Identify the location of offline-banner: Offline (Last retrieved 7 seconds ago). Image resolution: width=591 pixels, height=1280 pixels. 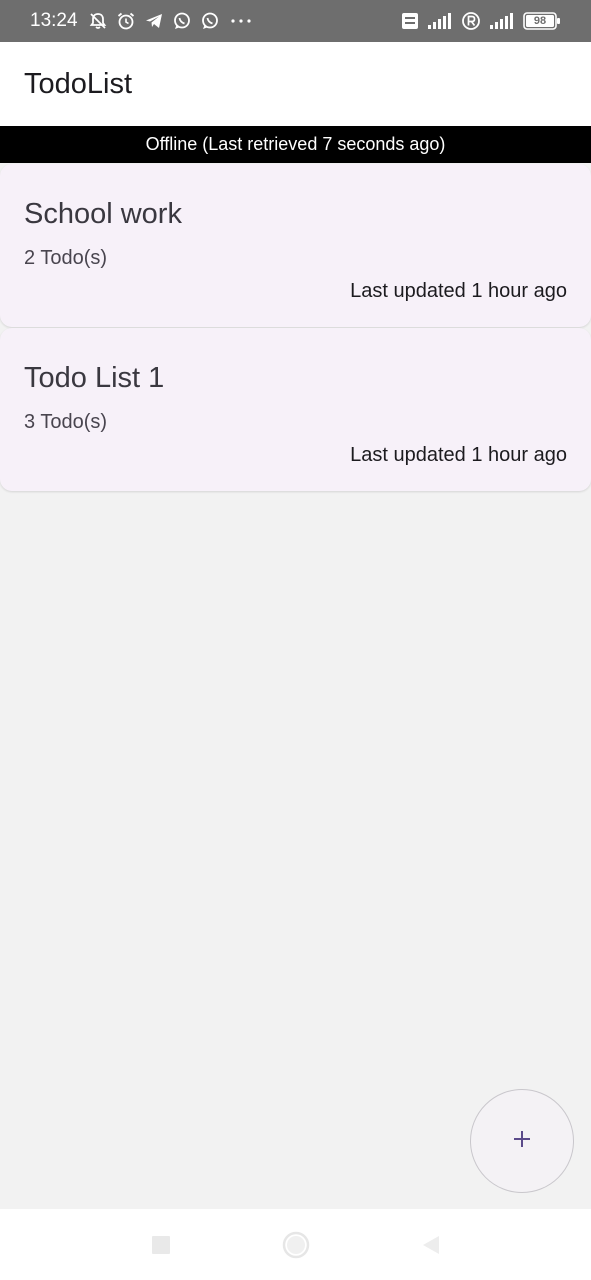
(295, 144).